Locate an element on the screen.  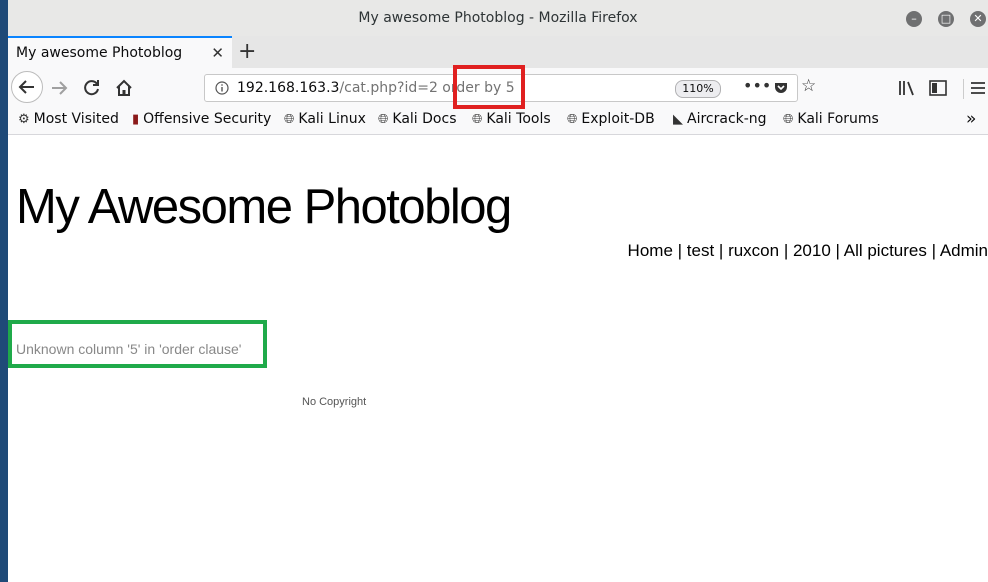
new-tab-button: + is located at coordinates (247, 51).